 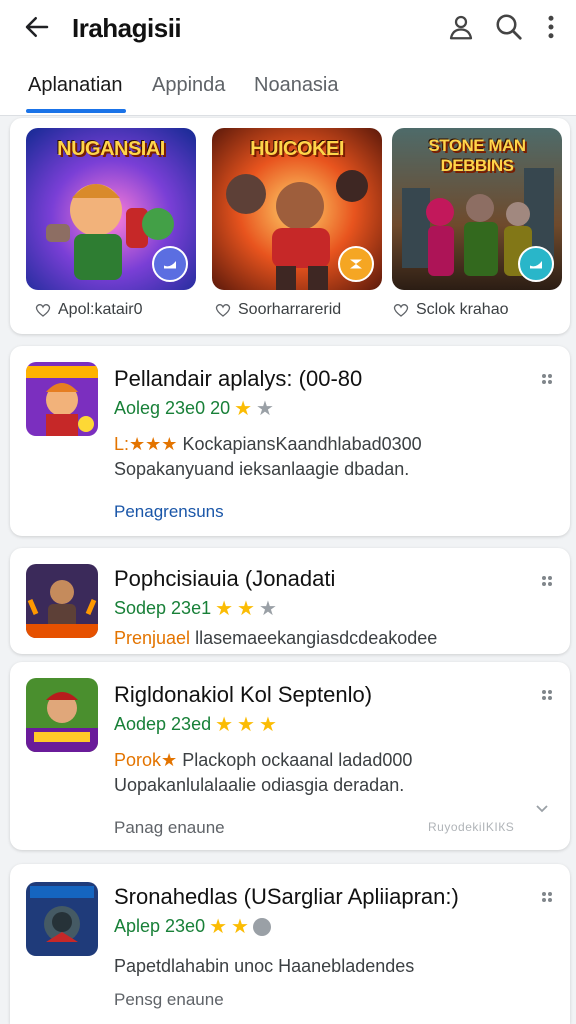 What do you see at coordinates (225, 578) in the screenshot?
I see `app-title: Pophcisiauia (Jonadati` at bounding box center [225, 578].